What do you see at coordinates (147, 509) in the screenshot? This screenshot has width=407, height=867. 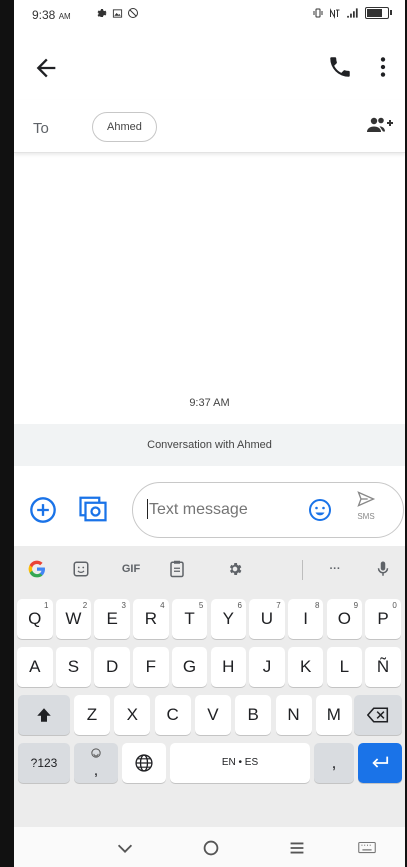 I see `text-cursor` at bounding box center [147, 509].